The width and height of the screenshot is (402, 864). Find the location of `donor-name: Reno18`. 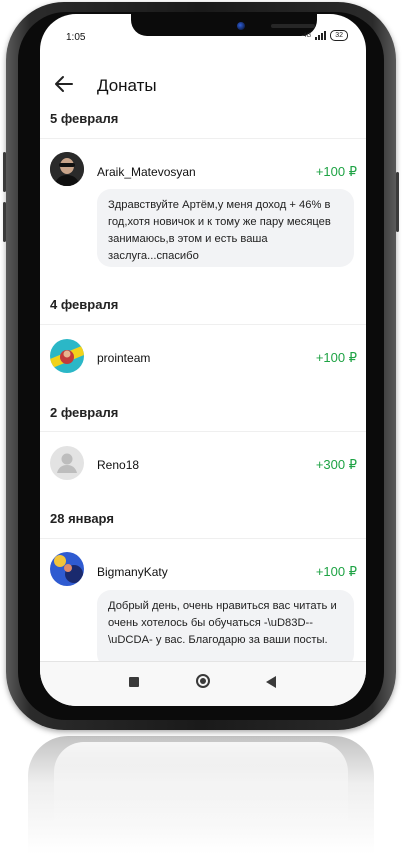

donor-name: Reno18 is located at coordinates (118, 465).